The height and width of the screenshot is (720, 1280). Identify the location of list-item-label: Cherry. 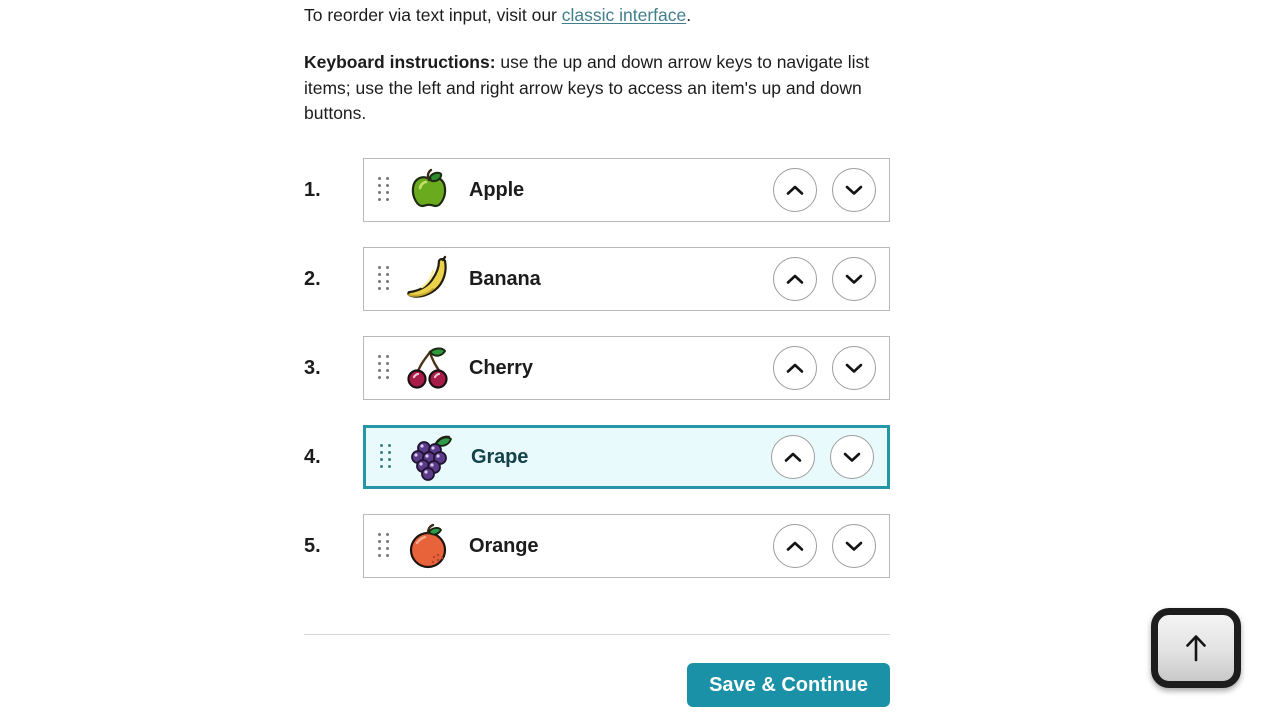
(501, 367).